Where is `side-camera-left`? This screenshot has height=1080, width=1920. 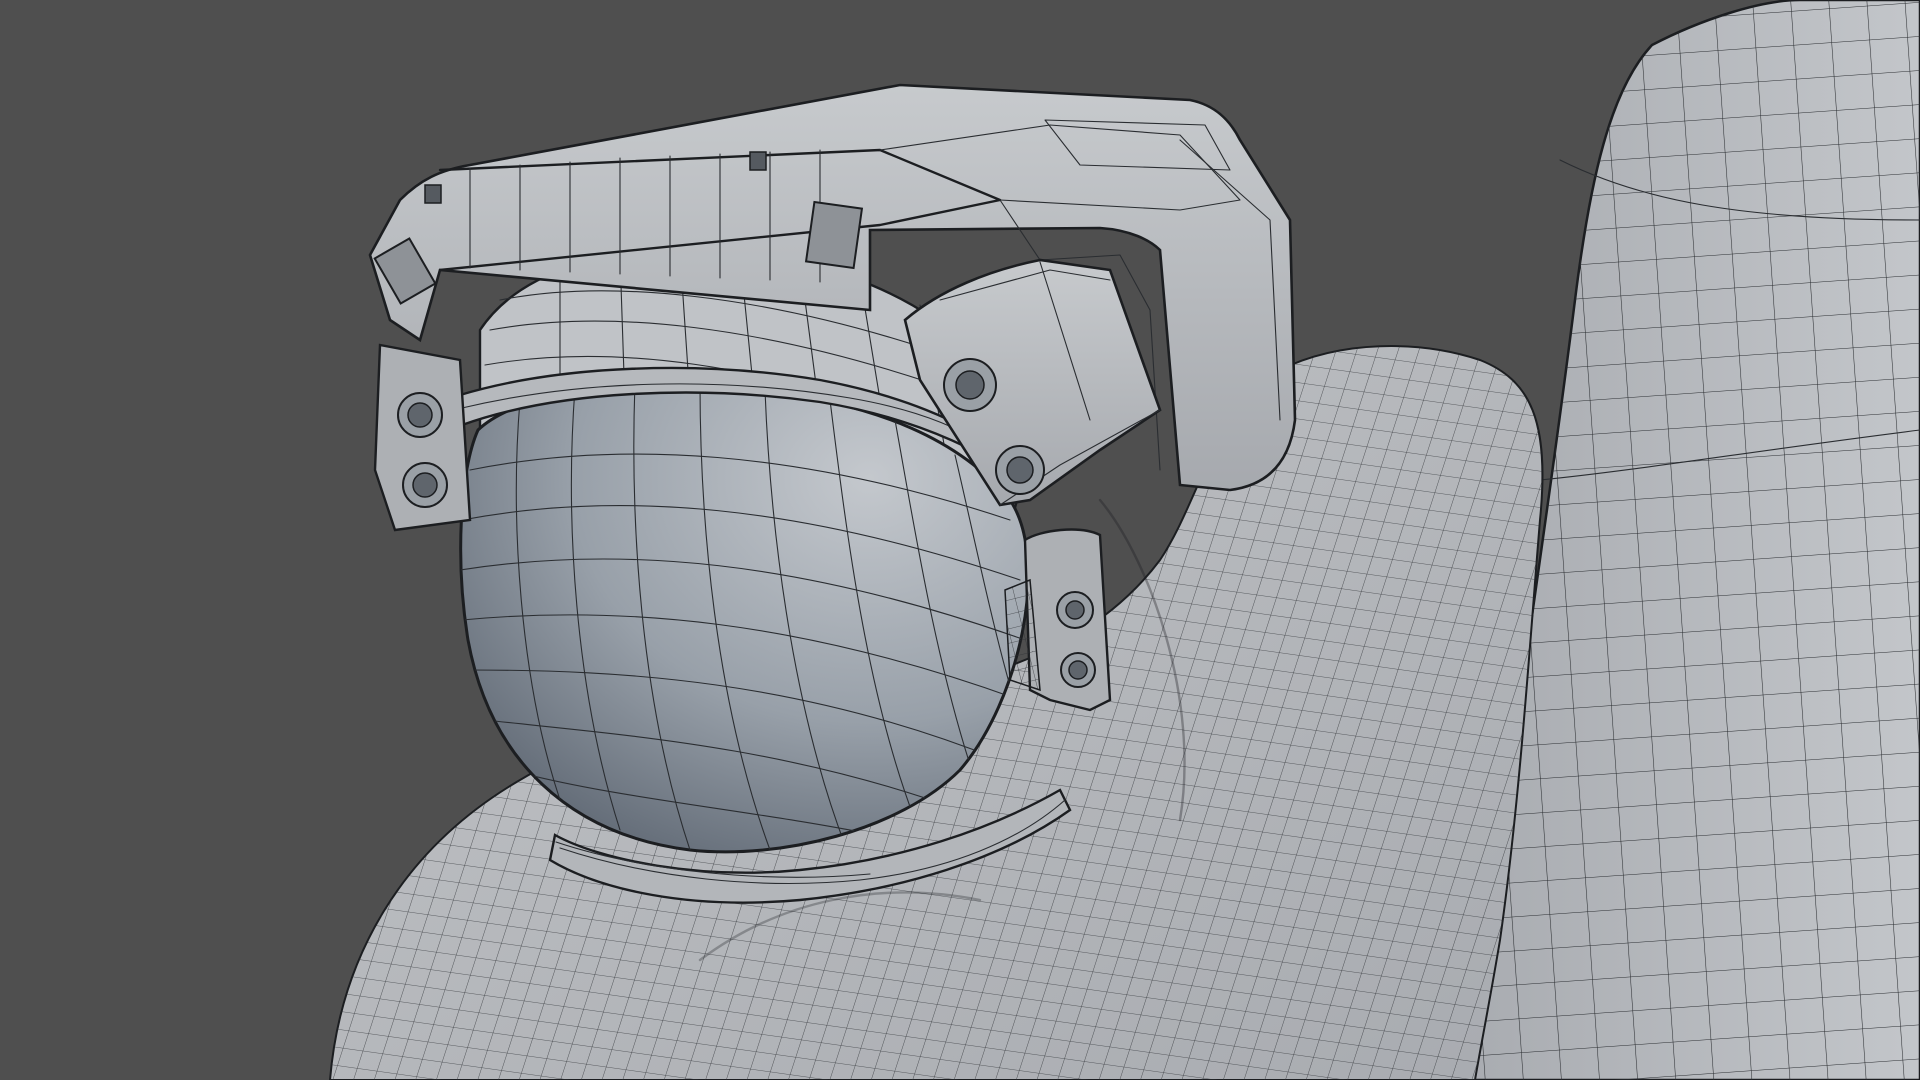 side-camera-left is located at coordinates (422, 437).